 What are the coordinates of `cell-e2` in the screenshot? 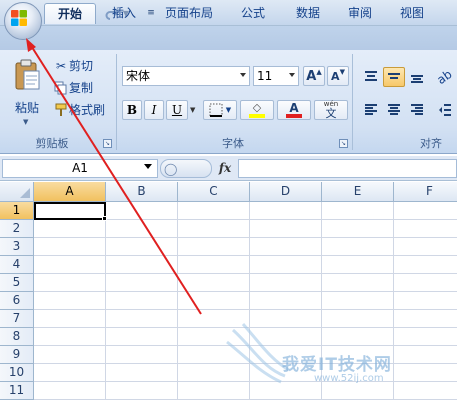 It's located at (358, 229).